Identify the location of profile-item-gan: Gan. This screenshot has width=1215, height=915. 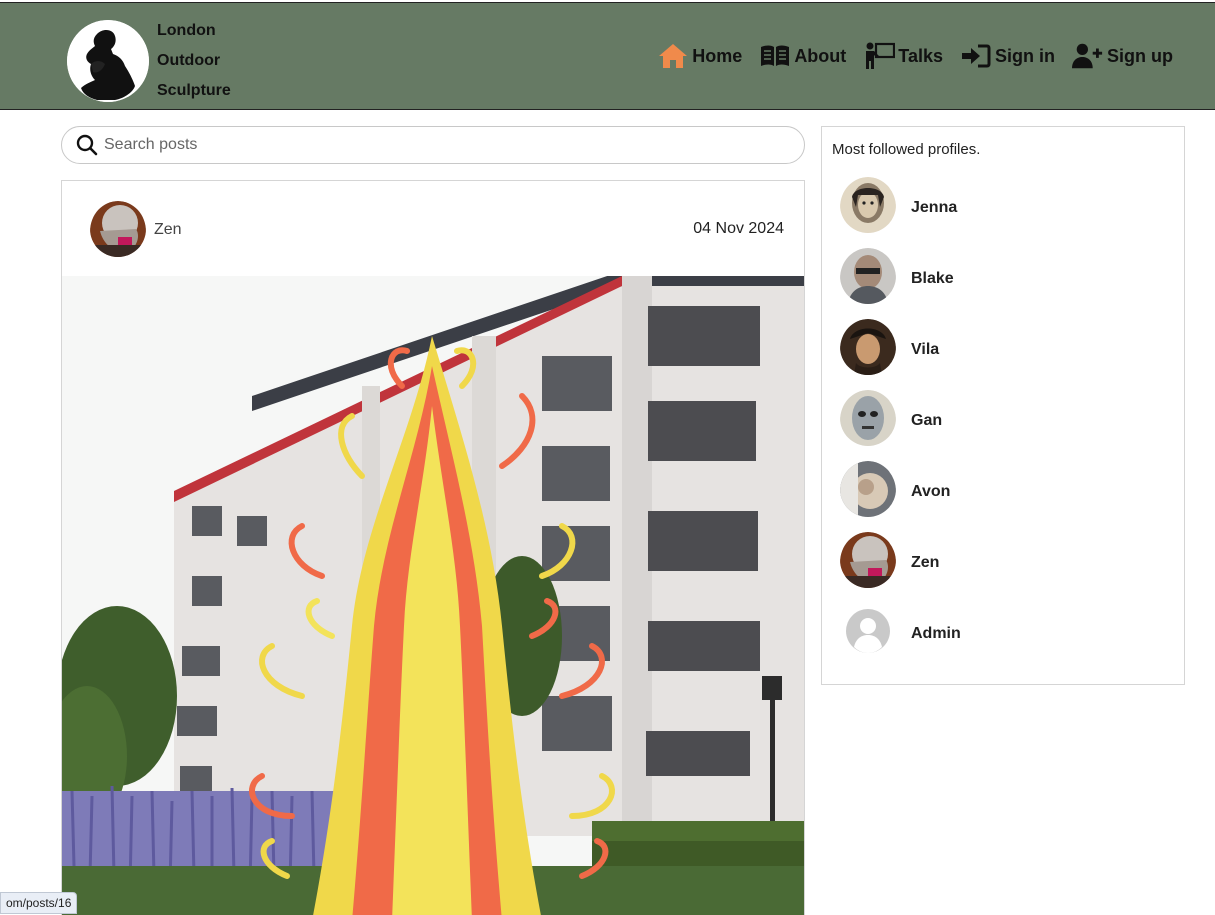
(891, 420).